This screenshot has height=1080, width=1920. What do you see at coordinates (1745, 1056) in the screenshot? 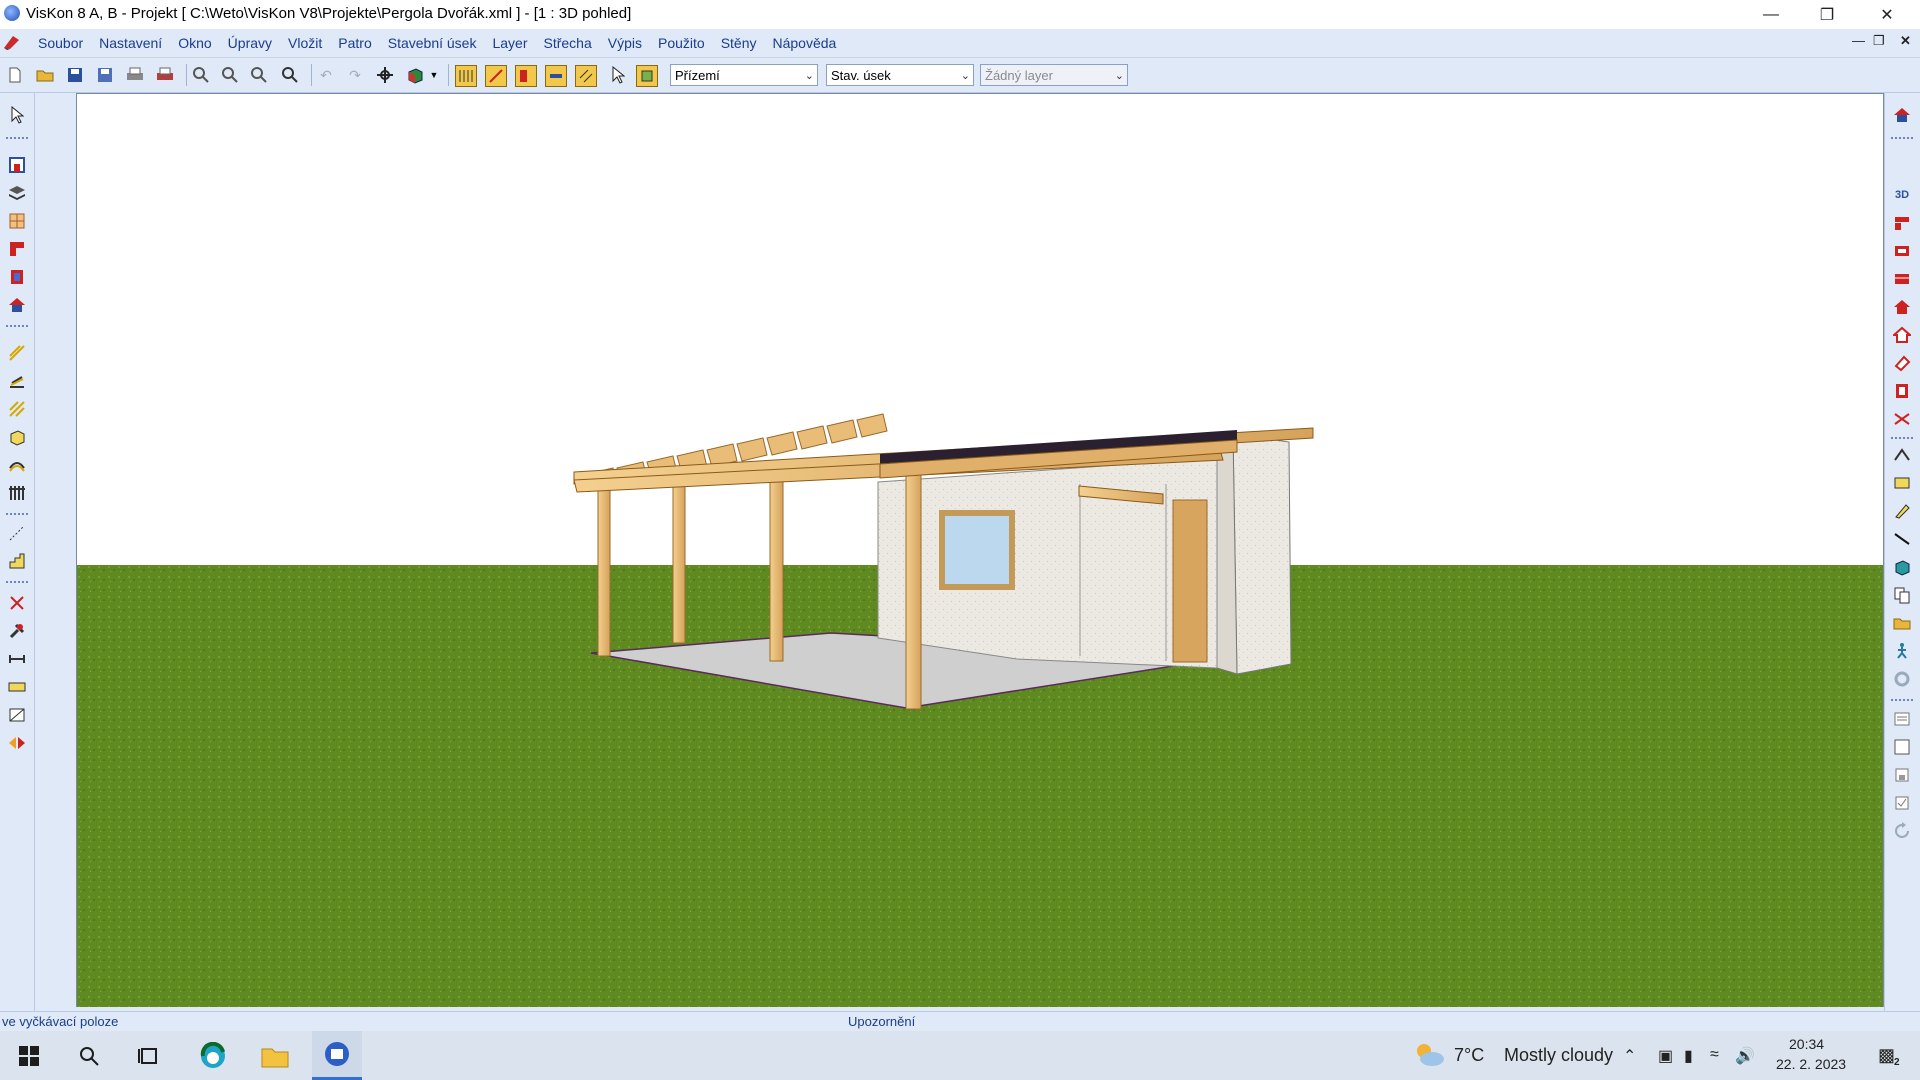
I see `volume-icon: 🔊` at bounding box center [1745, 1056].